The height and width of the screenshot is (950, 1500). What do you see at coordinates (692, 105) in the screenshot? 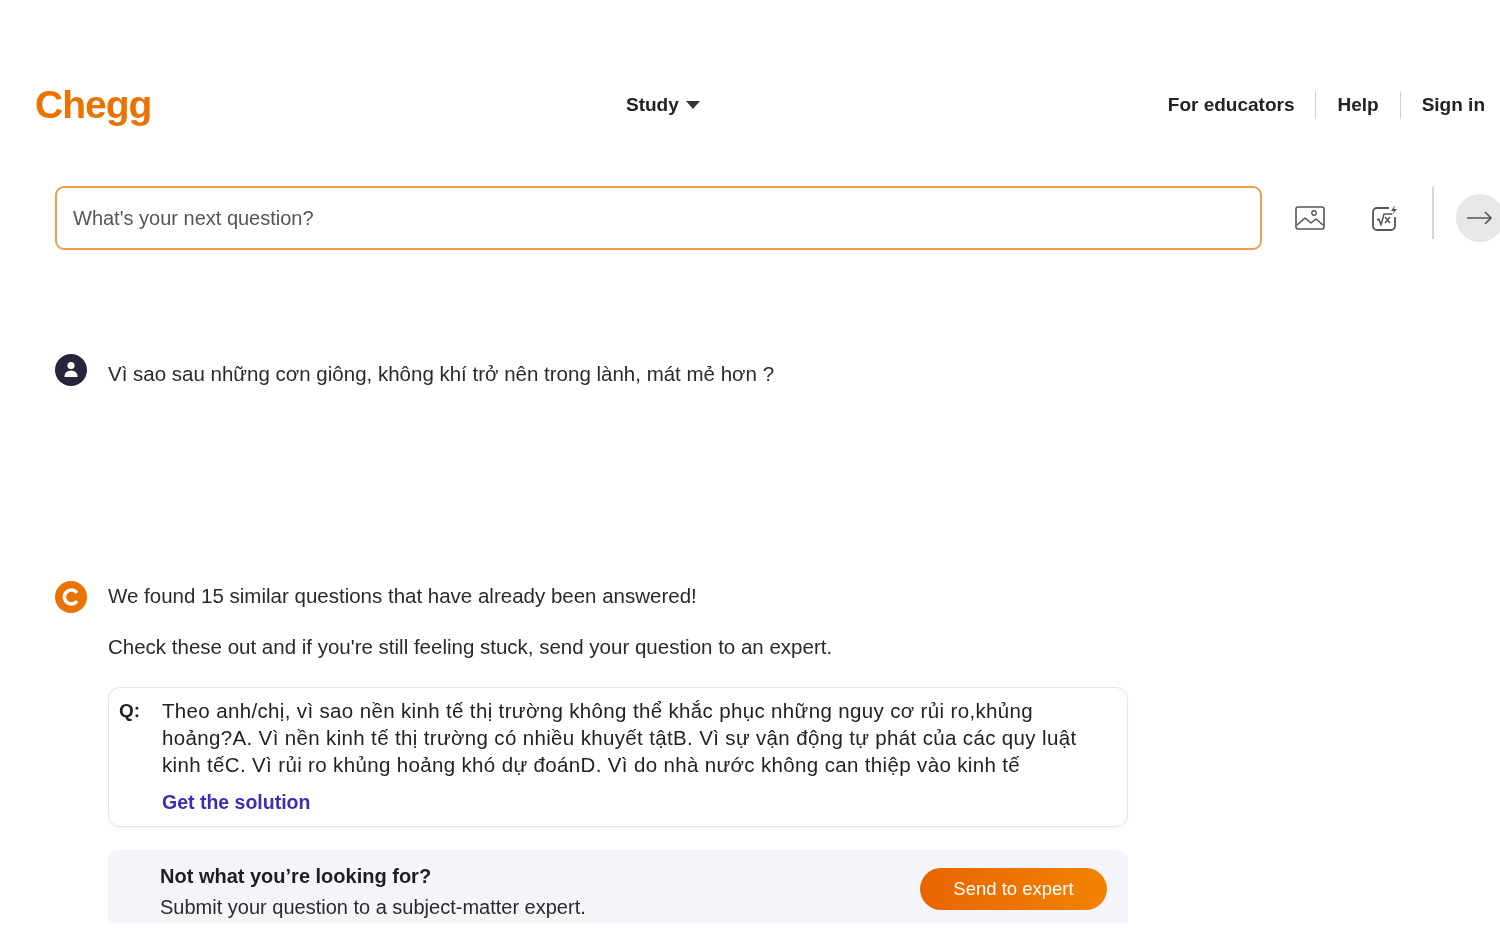
I see `caret-icon` at bounding box center [692, 105].